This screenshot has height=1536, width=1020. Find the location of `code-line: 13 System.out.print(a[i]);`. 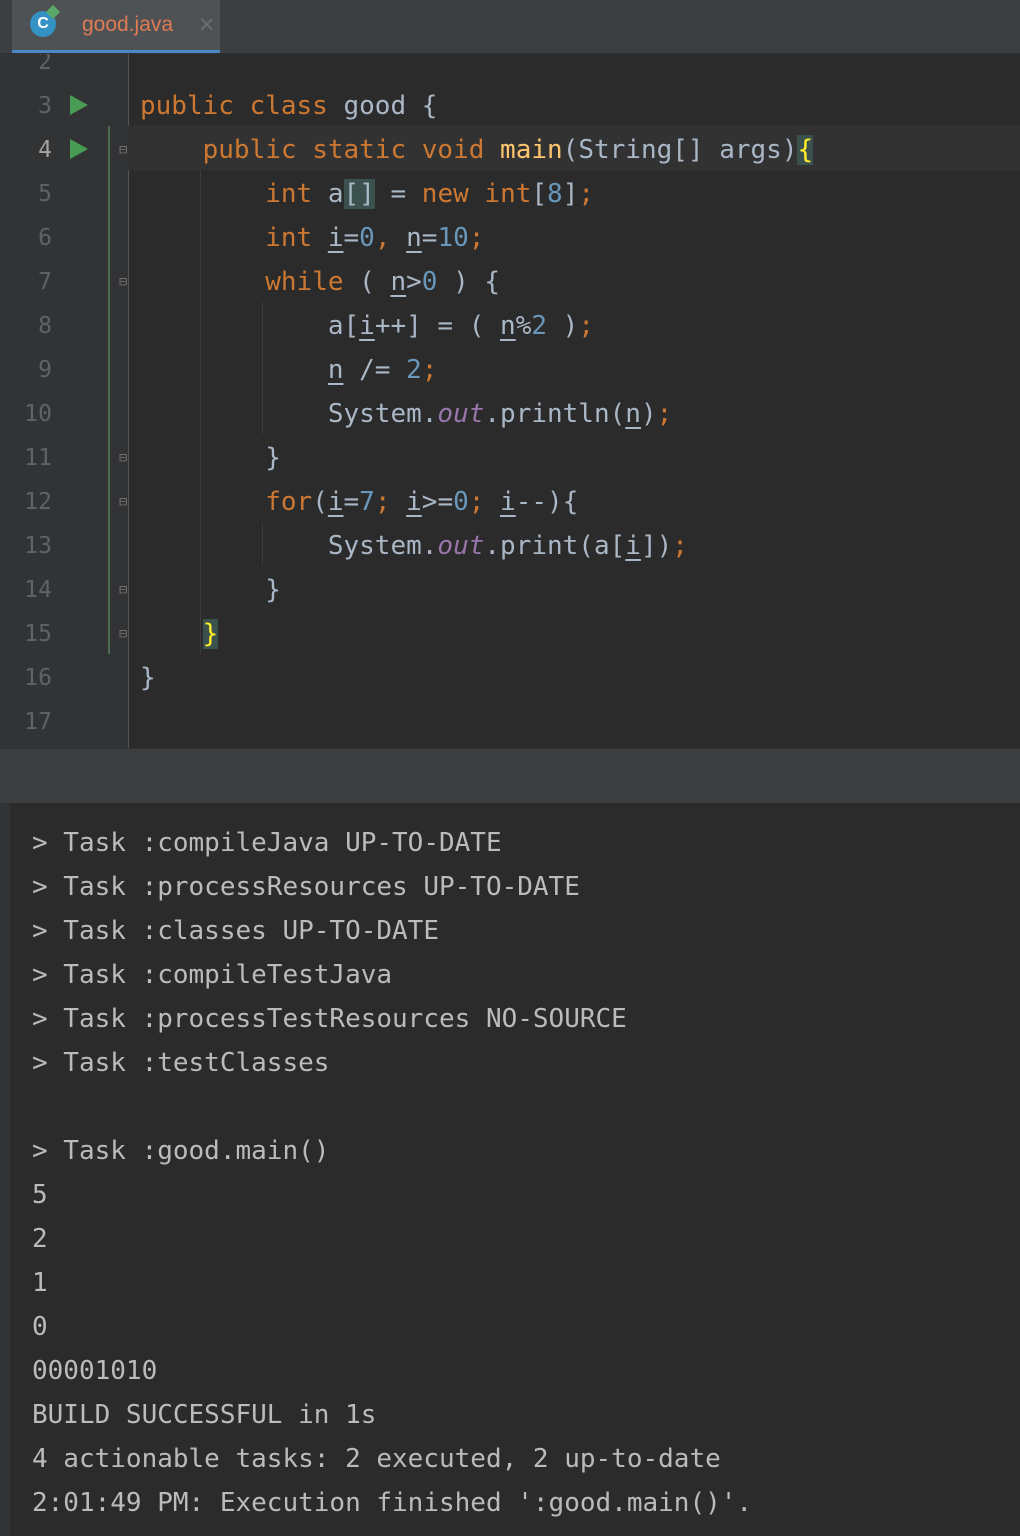

code-line: 13 System.out.print(a[i]); is located at coordinates (510, 546).